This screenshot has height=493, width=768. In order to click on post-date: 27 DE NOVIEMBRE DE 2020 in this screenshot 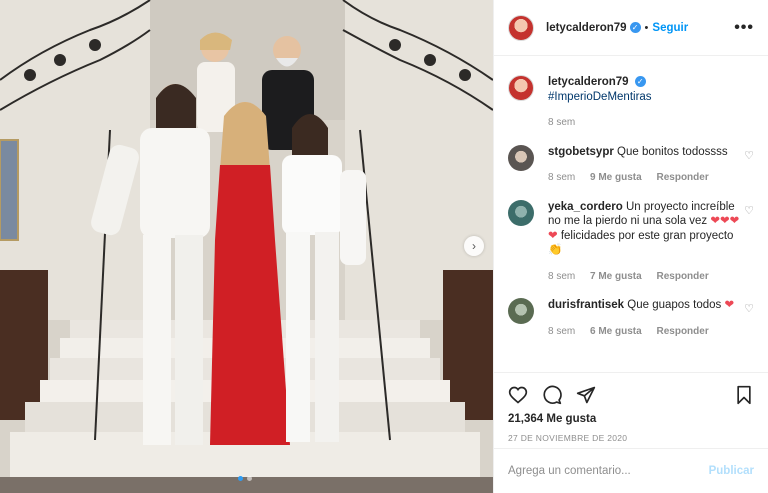, I will do `click(568, 438)`.